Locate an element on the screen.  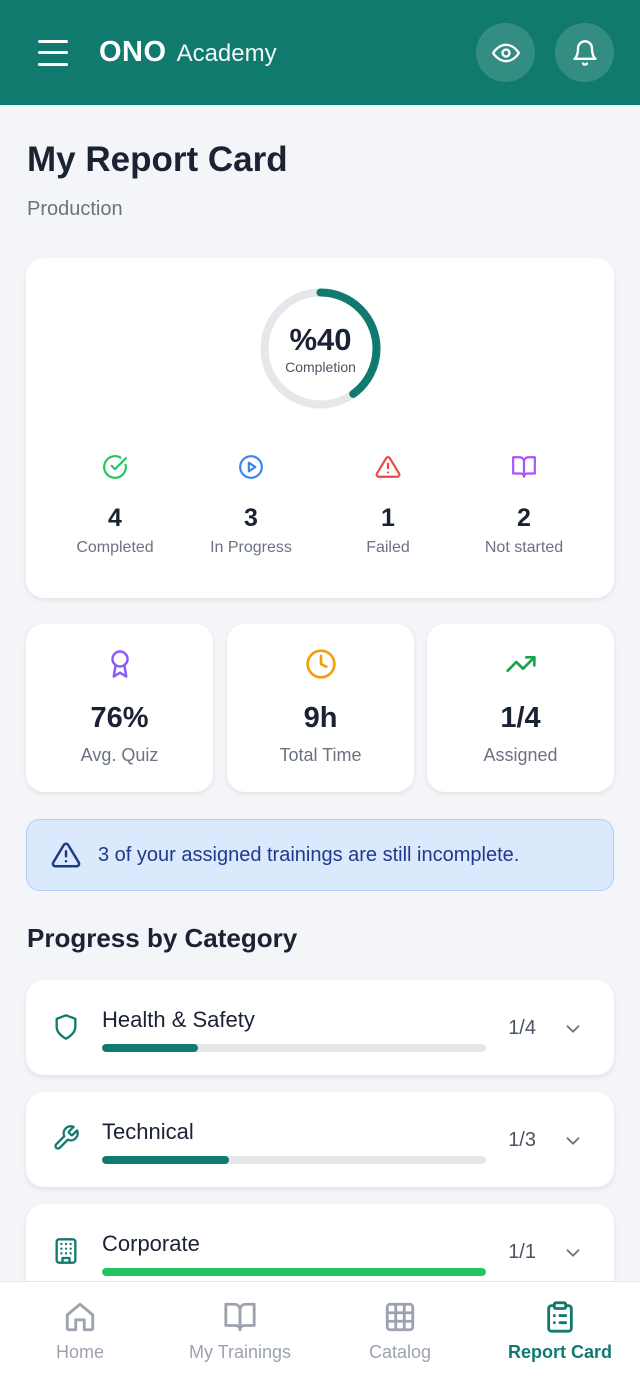
stat-value: 2 is located at coordinates (524, 518).